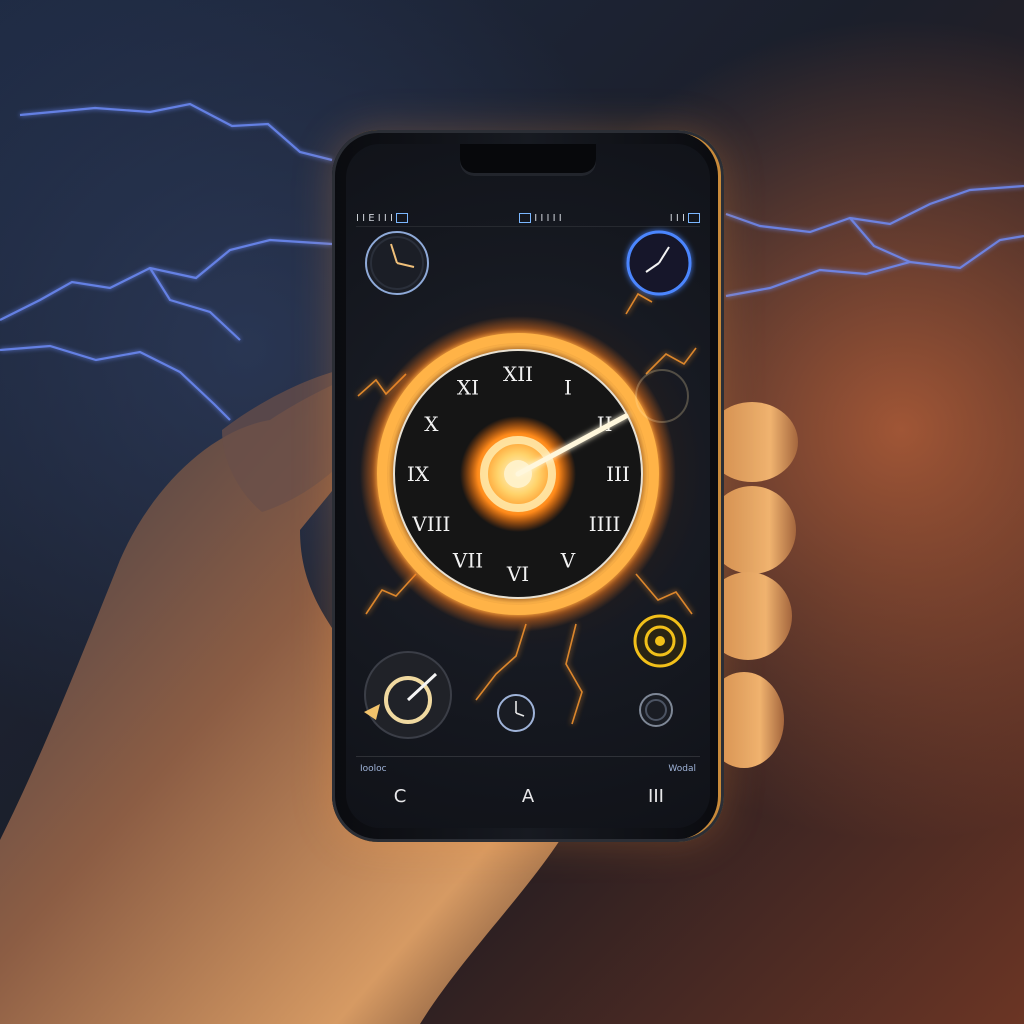  Describe the element at coordinates (528, 756) in the screenshot. I see `bottom-divider` at that location.